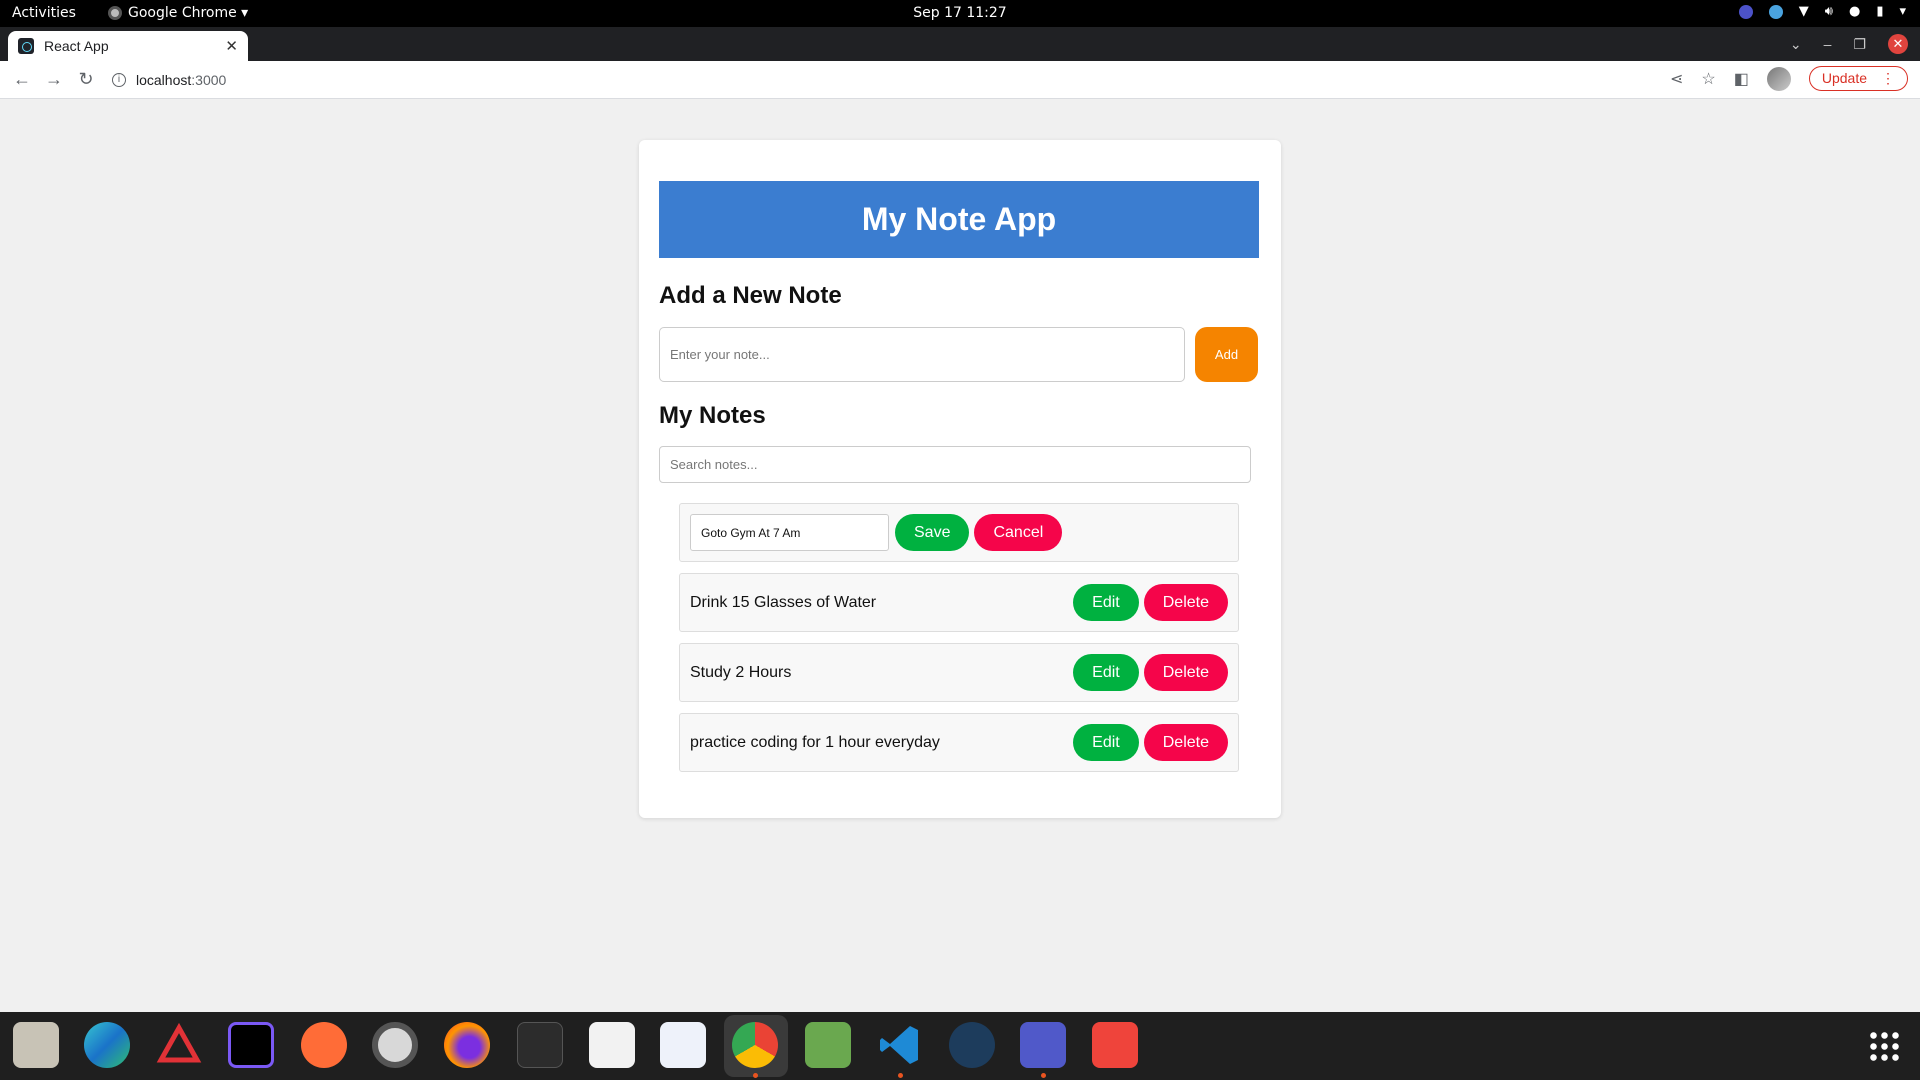 The height and width of the screenshot is (1080, 1920). Describe the element at coordinates (179, 1045) in the screenshot. I see `angular-icon` at that location.